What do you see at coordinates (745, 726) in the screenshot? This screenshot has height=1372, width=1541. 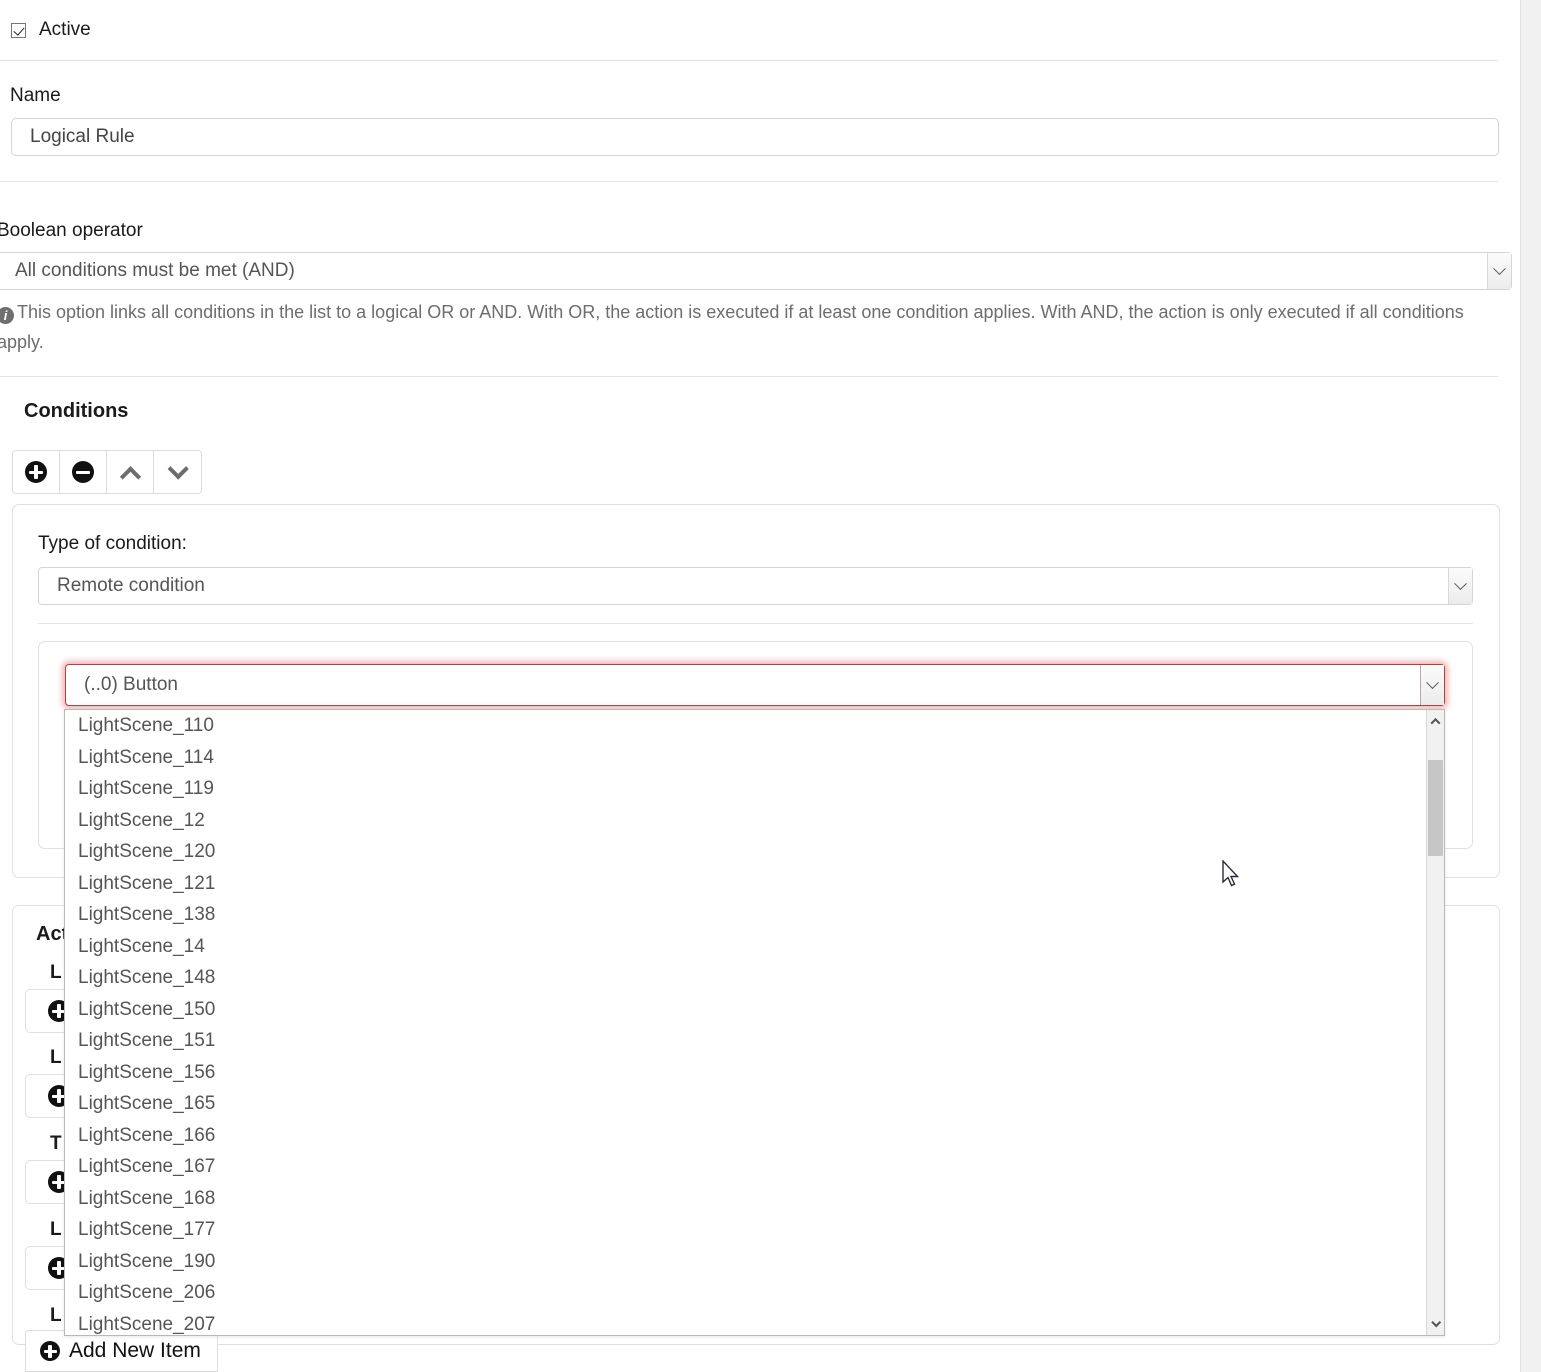 I see `dropdown-option: LightScene_110` at bounding box center [745, 726].